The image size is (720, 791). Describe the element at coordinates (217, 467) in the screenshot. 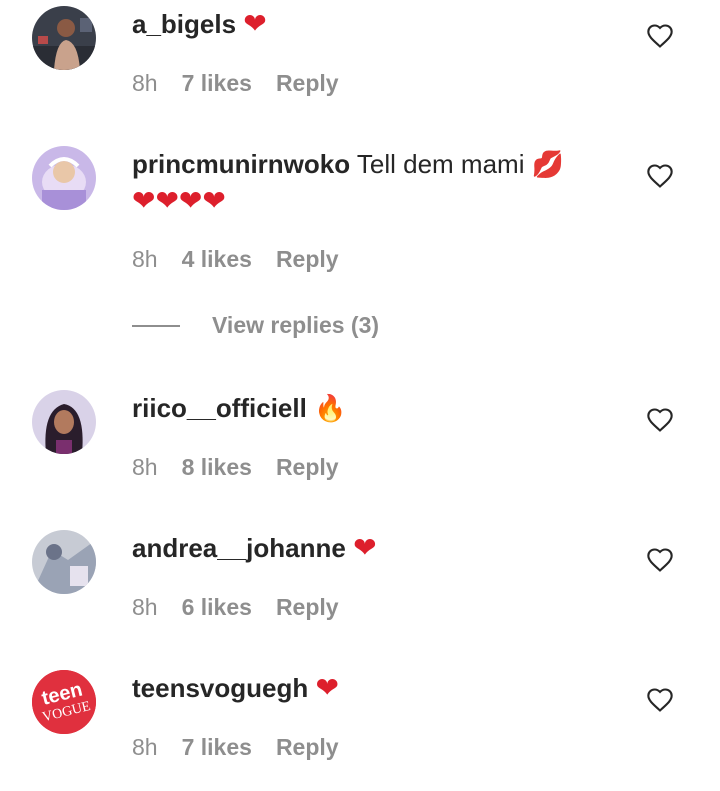

I see `likes-count: 8 likes` at that location.